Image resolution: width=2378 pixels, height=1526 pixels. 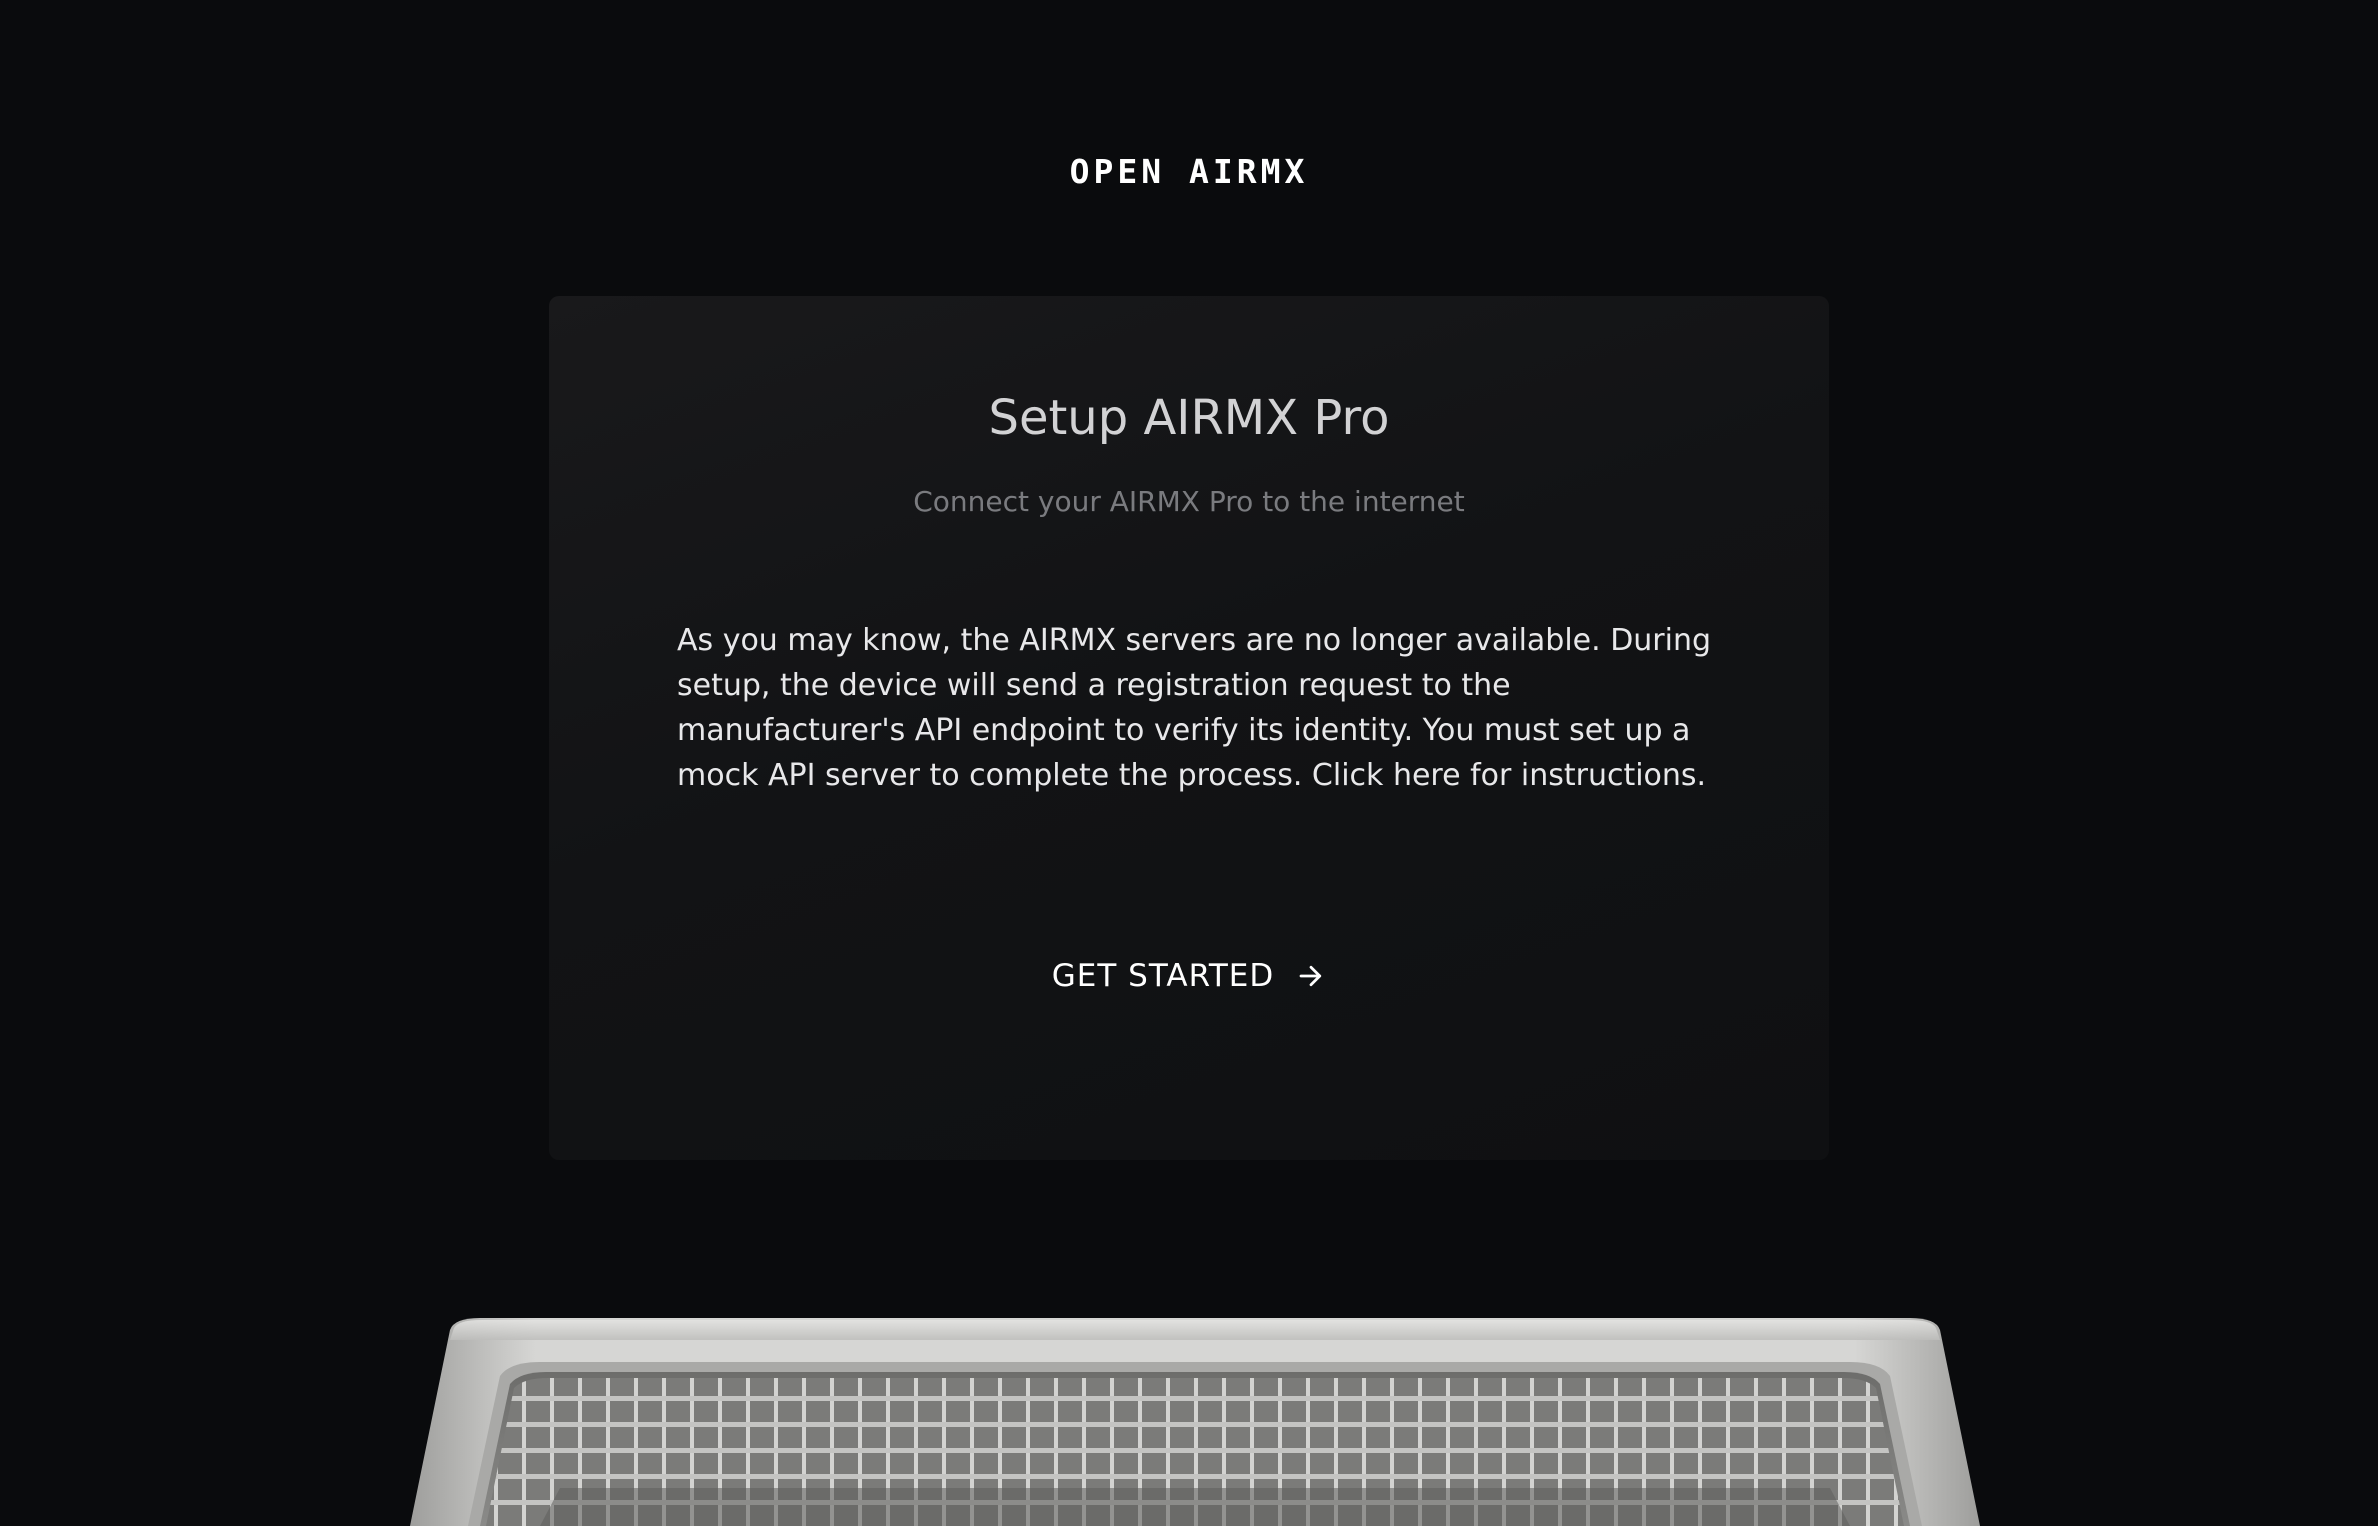 I want to click on get-started-label: GET STARTED, so click(x=1163, y=976).